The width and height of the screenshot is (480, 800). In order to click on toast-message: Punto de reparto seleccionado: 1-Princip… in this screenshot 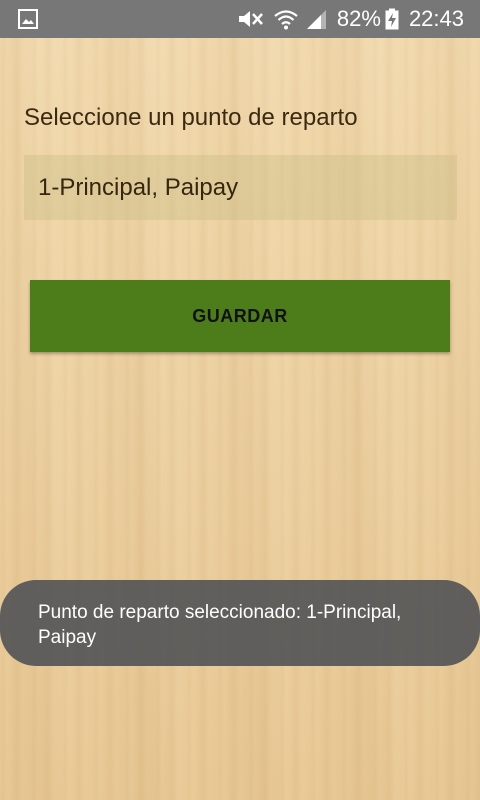, I will do `click(240, 623)`.